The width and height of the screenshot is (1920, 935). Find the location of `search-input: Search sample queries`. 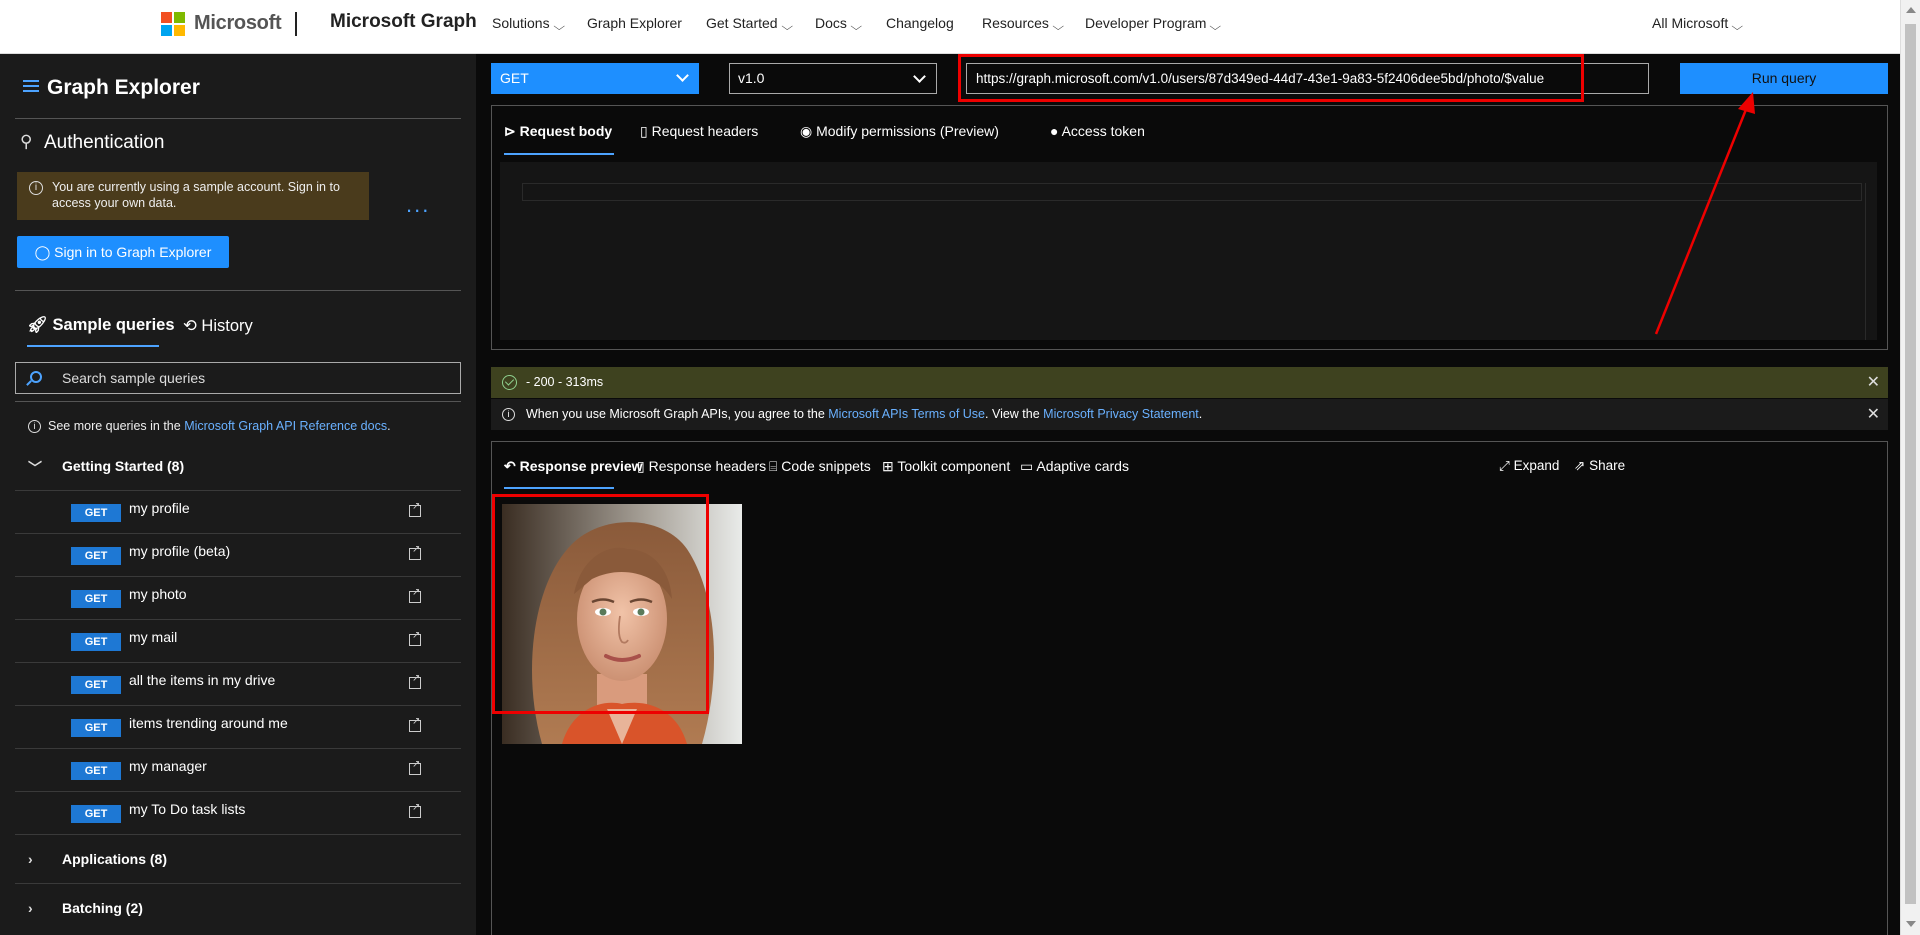

search-input: Search sample queries is located at coordinates (238, 378).